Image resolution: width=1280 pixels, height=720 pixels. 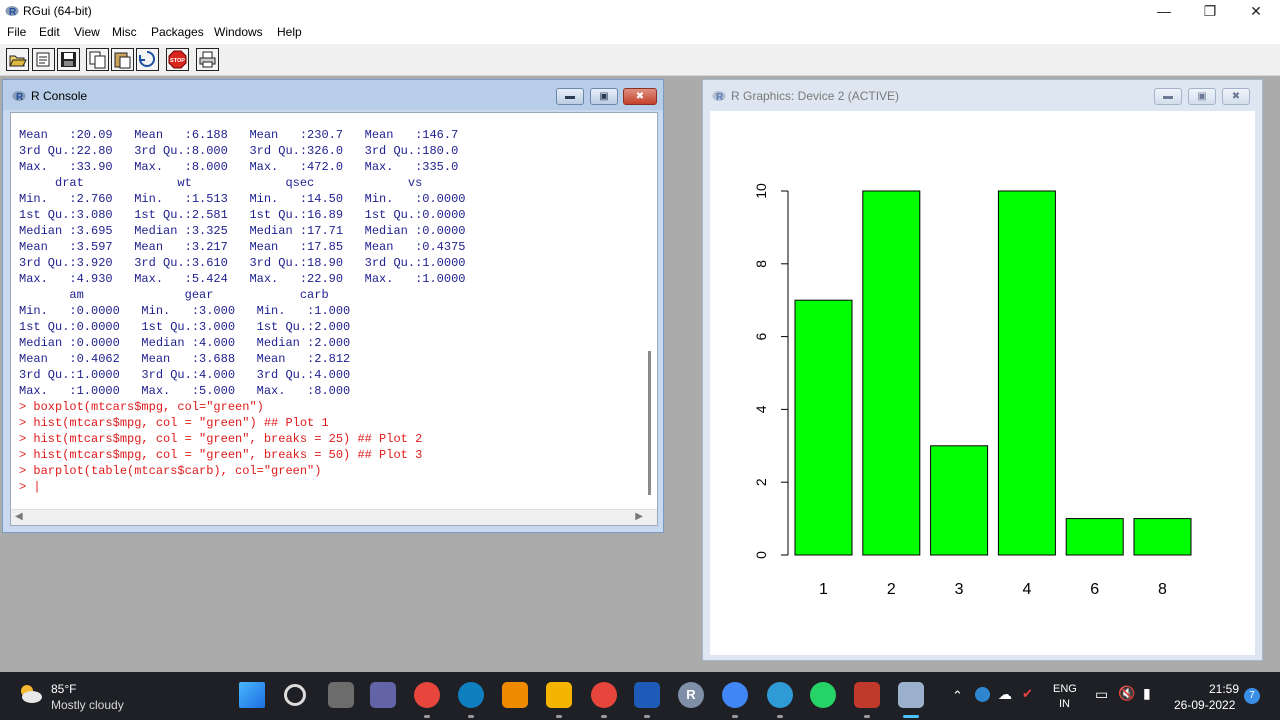 What do you see at coordinates (122, 59) in the screenshot?
I see `paste-button` at bounding box center [122, 59].